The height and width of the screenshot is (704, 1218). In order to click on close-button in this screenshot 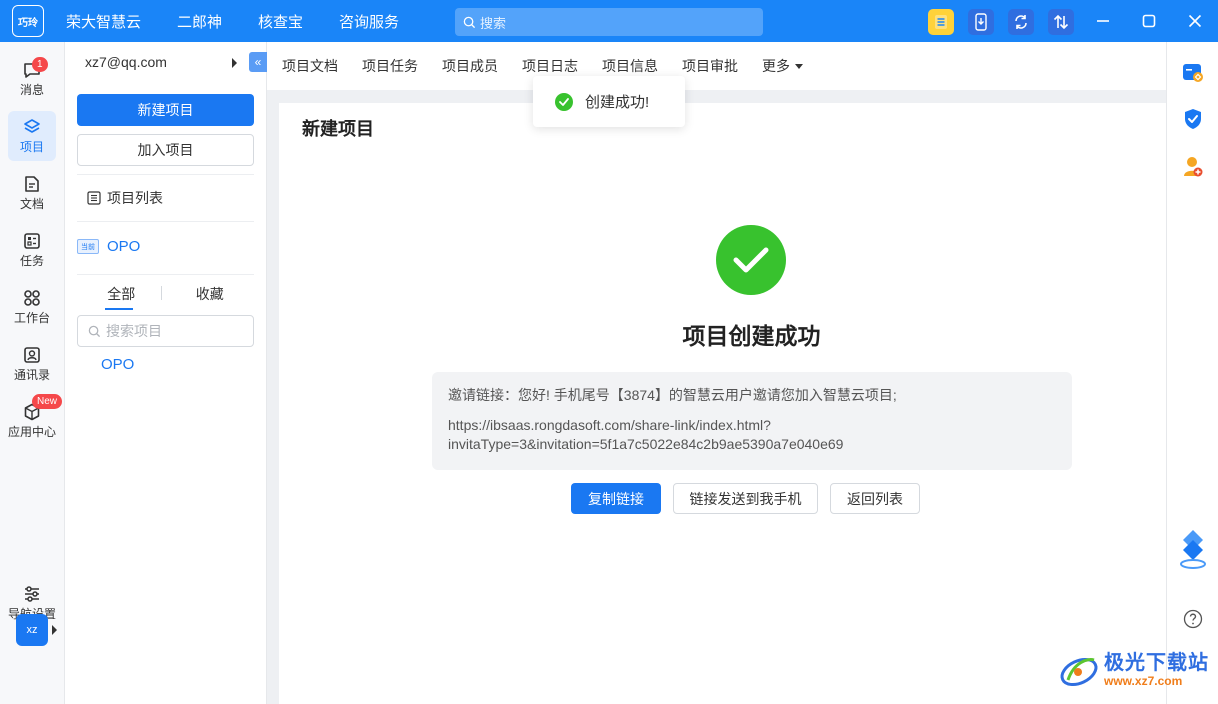, I will do `click(1195, 21)`.